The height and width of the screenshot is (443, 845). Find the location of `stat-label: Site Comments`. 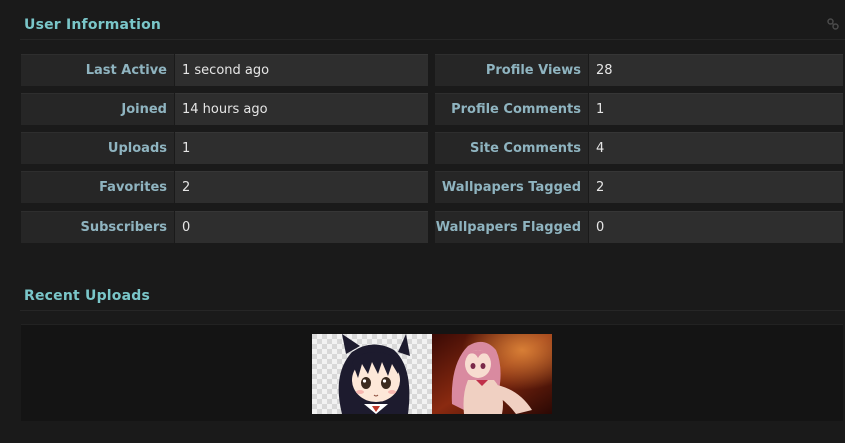

stat-label: Site Comments is located at coordinates (511, 148).